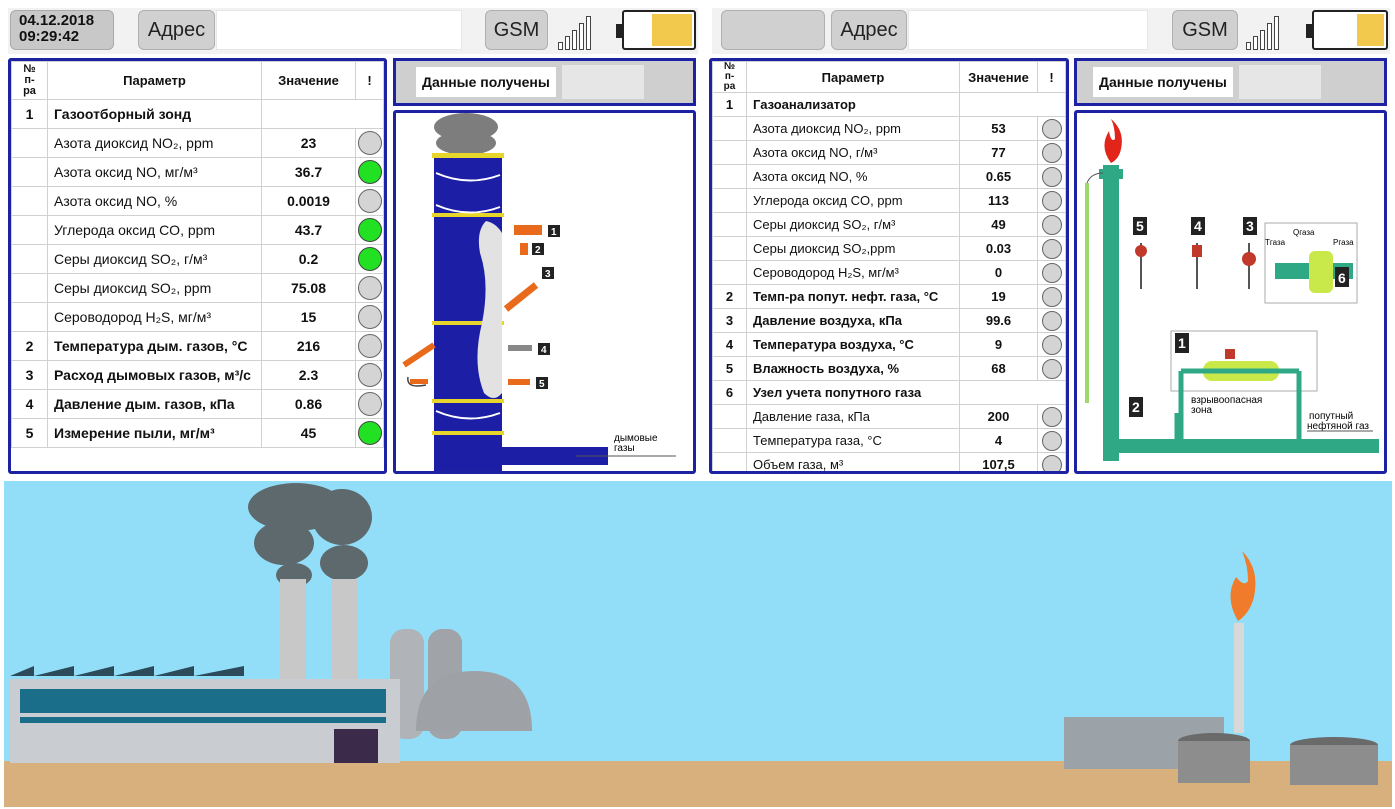 The image size is (1395, 809). I want to click on dust-probe, so click(419, 355).